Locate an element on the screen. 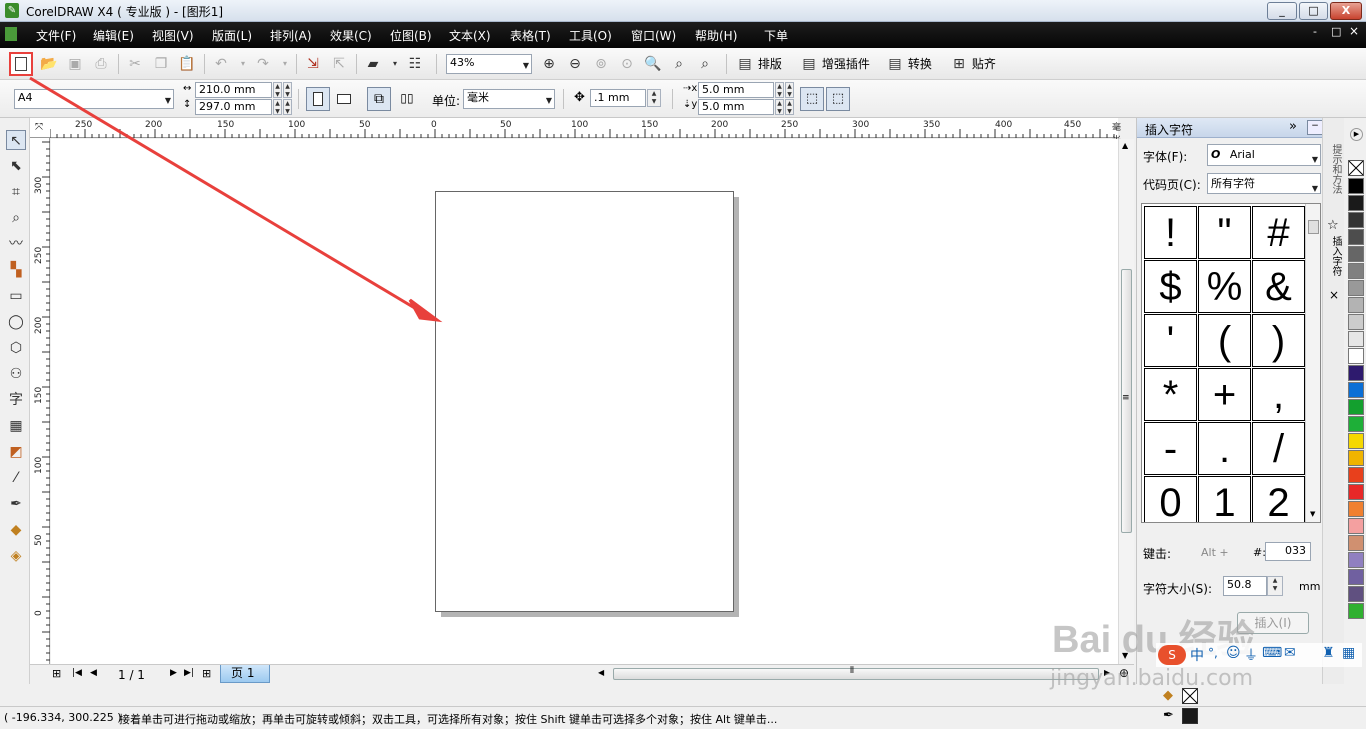 The width and height of the screenshot is (1366, 729). shape-tool-icon: ⬉ is located at coordinates (16, 166).